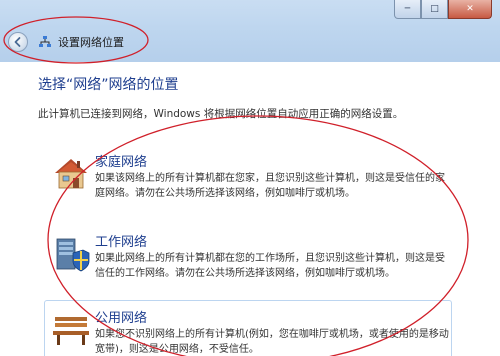  I want to click on minimize-button: ─, so click(407, 9).